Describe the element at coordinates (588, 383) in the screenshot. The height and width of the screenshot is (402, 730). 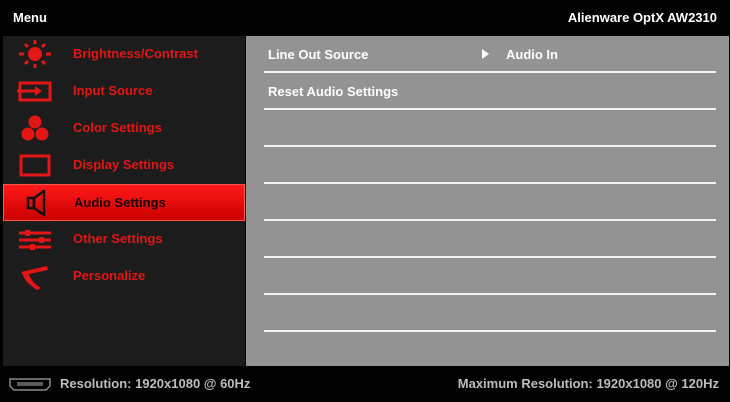
I see `maximum-resolution: Maximum Resolution: 1920x1080 @ 120Hz` at that location.